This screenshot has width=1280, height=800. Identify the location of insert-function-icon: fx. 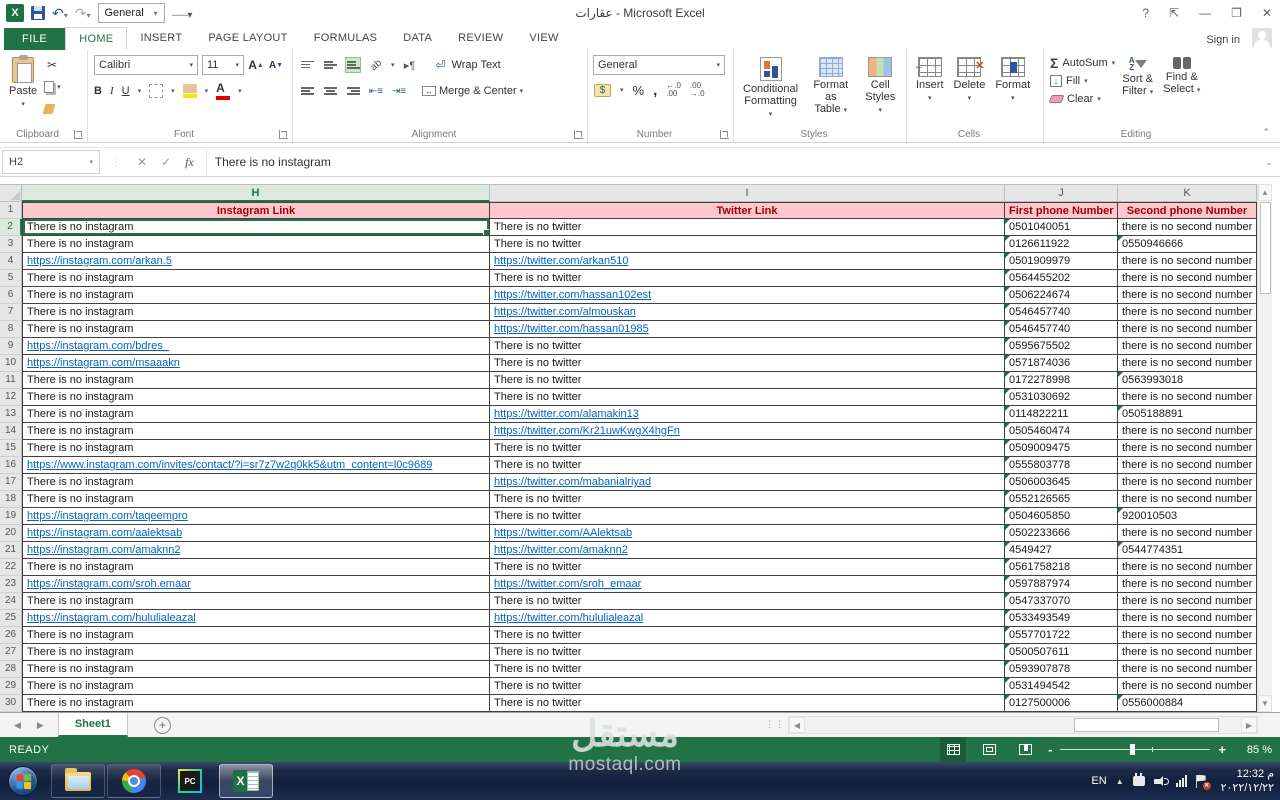
(189, 162).